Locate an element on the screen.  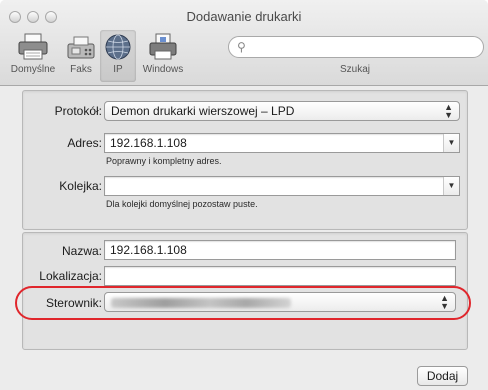
toolbar-fax-button: Faks is located at coordinates (81, 53).